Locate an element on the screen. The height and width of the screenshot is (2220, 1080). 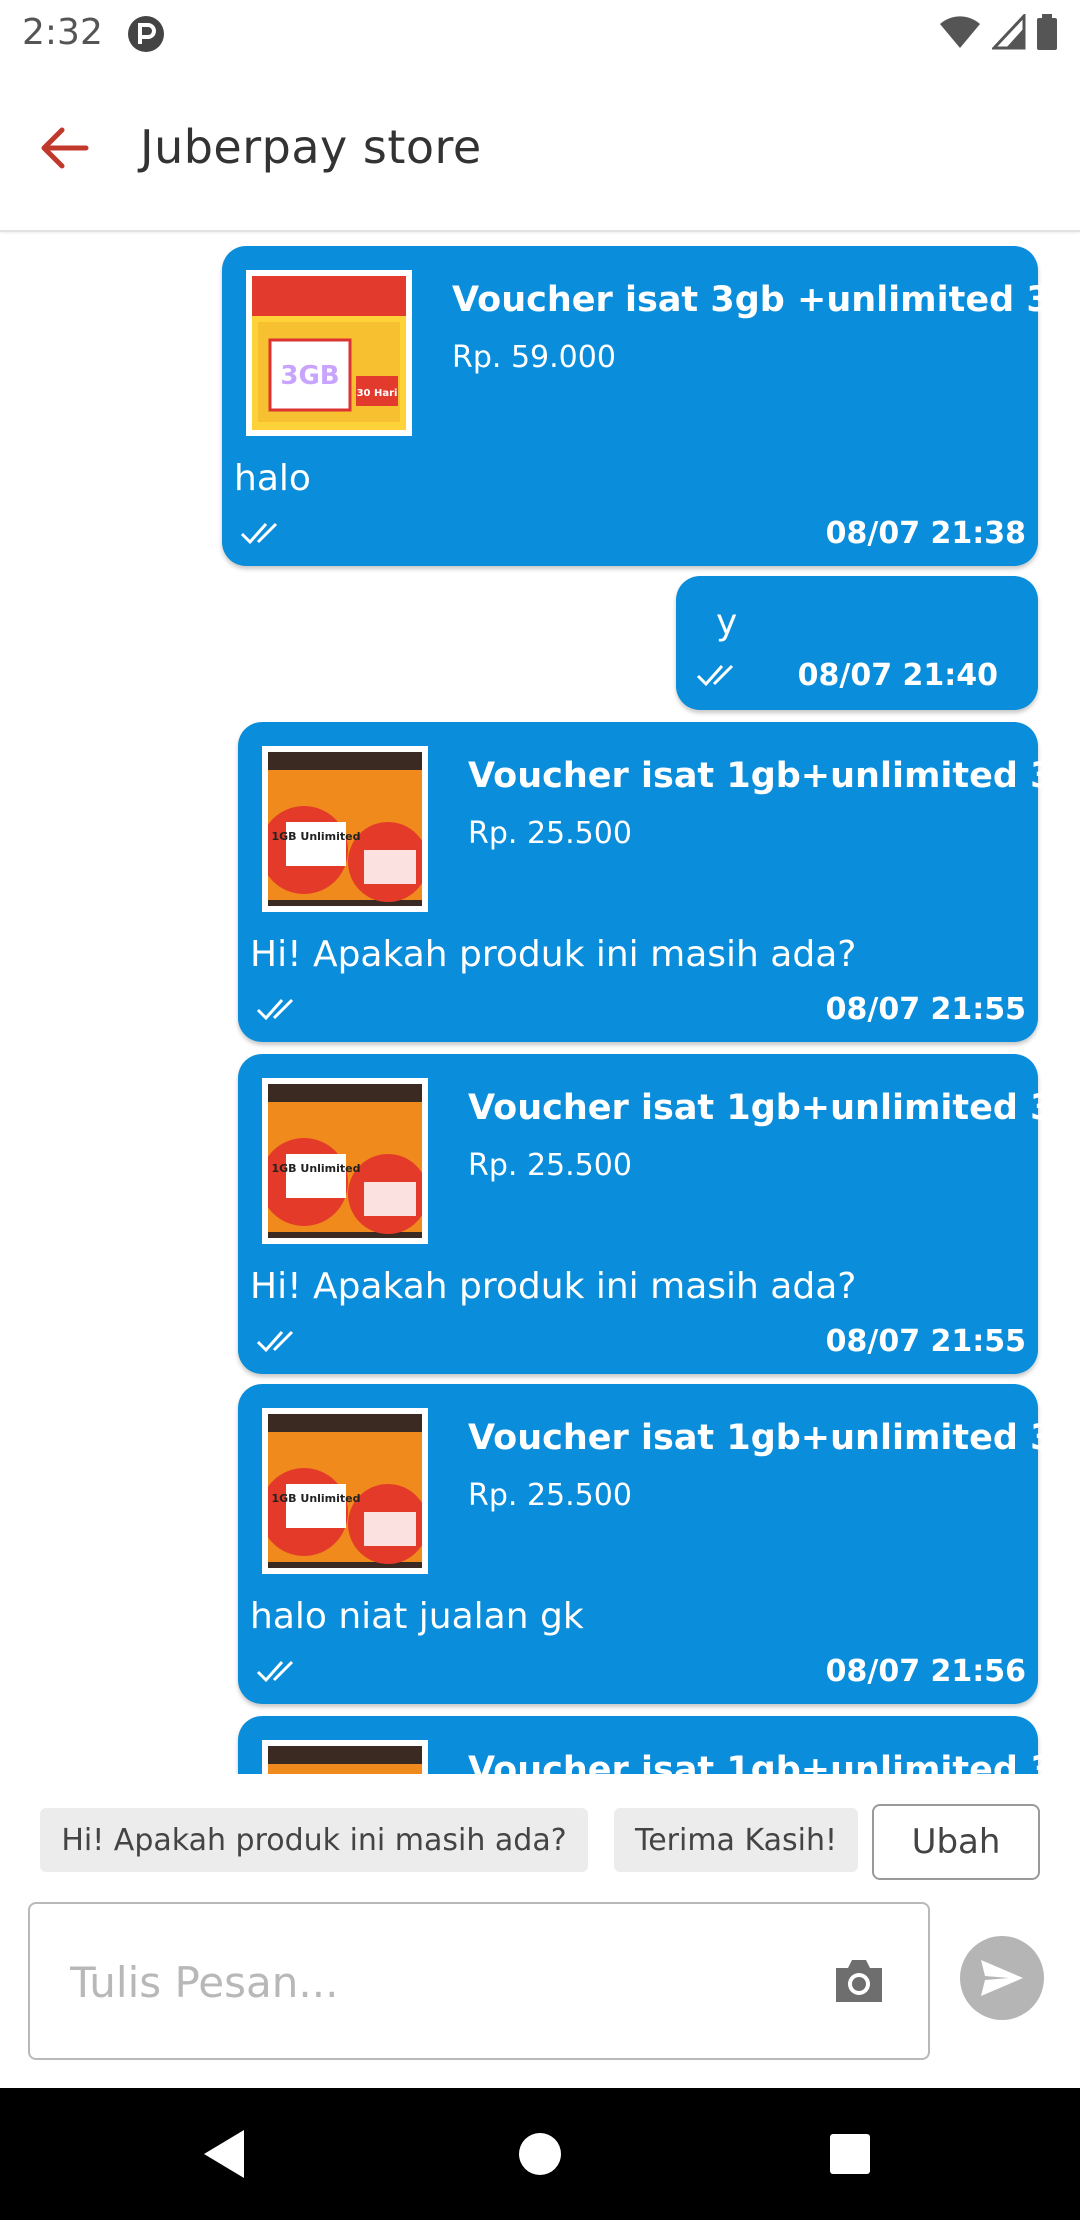
status-bar: 2:32 is located at coordinates (540, 33).